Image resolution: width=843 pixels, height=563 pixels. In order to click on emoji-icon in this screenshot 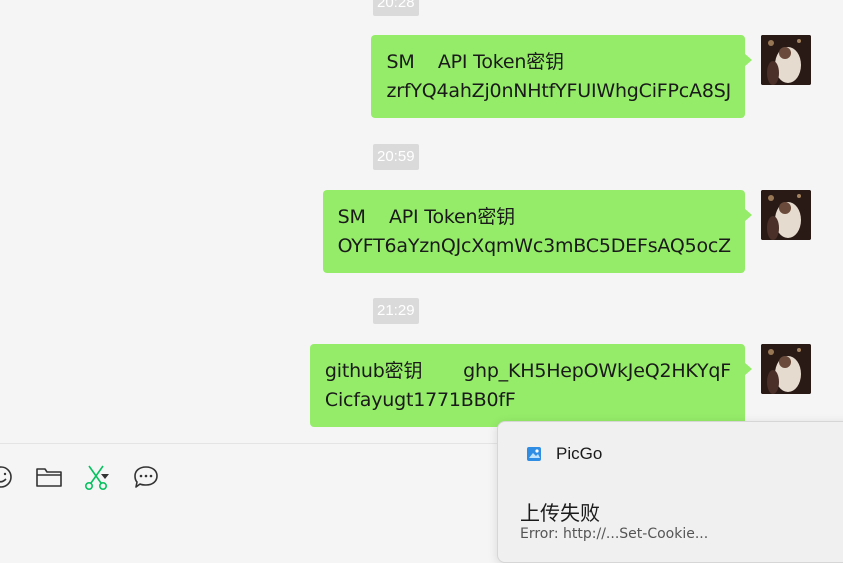, I will do `click(6, 477)`.